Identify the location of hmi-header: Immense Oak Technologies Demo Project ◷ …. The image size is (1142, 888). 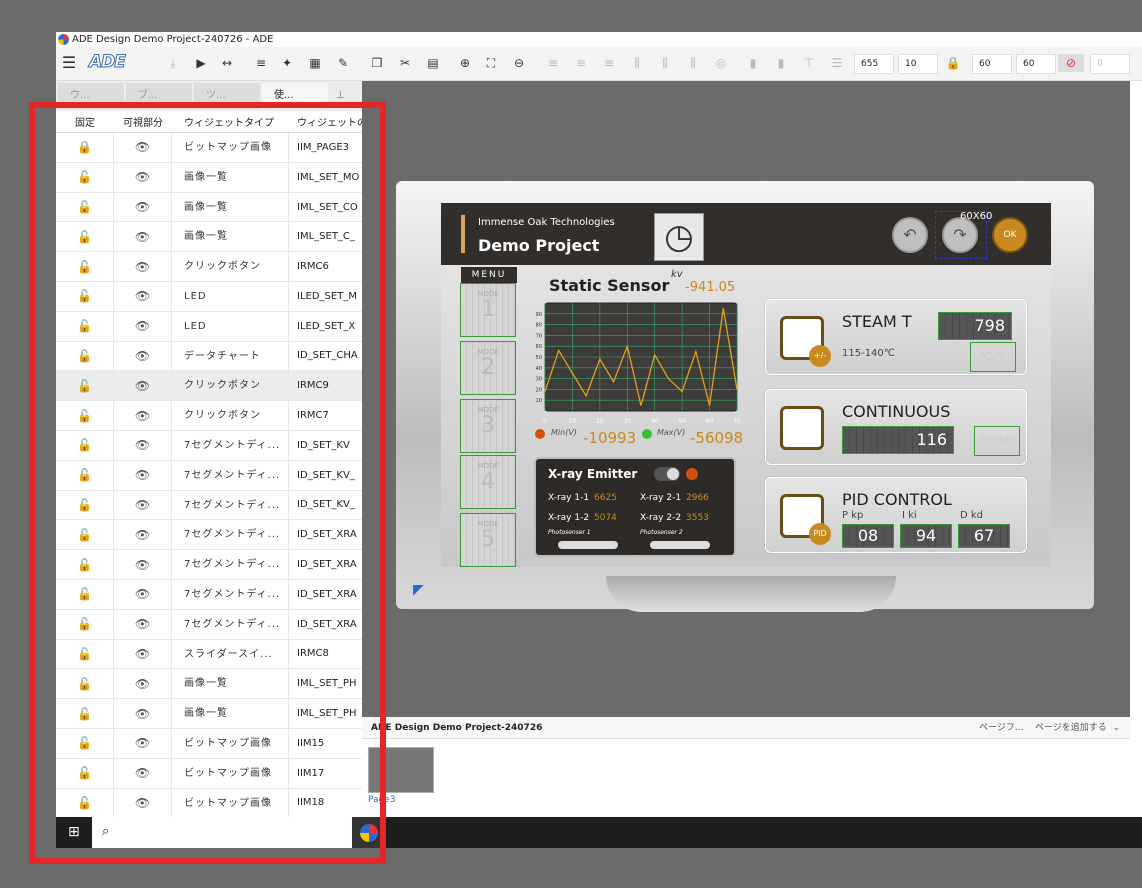
(746, 234).